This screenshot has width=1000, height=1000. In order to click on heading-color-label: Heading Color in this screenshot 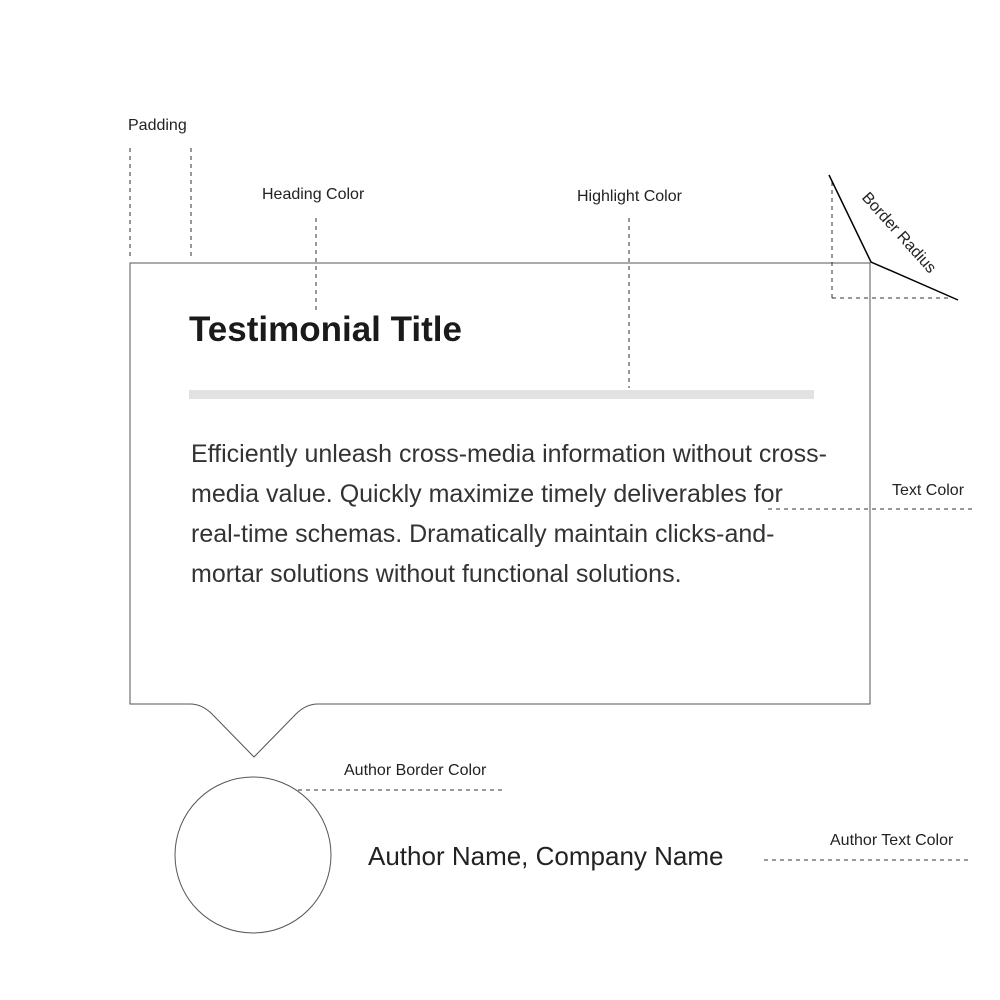, I will do `click(313, 194)`.